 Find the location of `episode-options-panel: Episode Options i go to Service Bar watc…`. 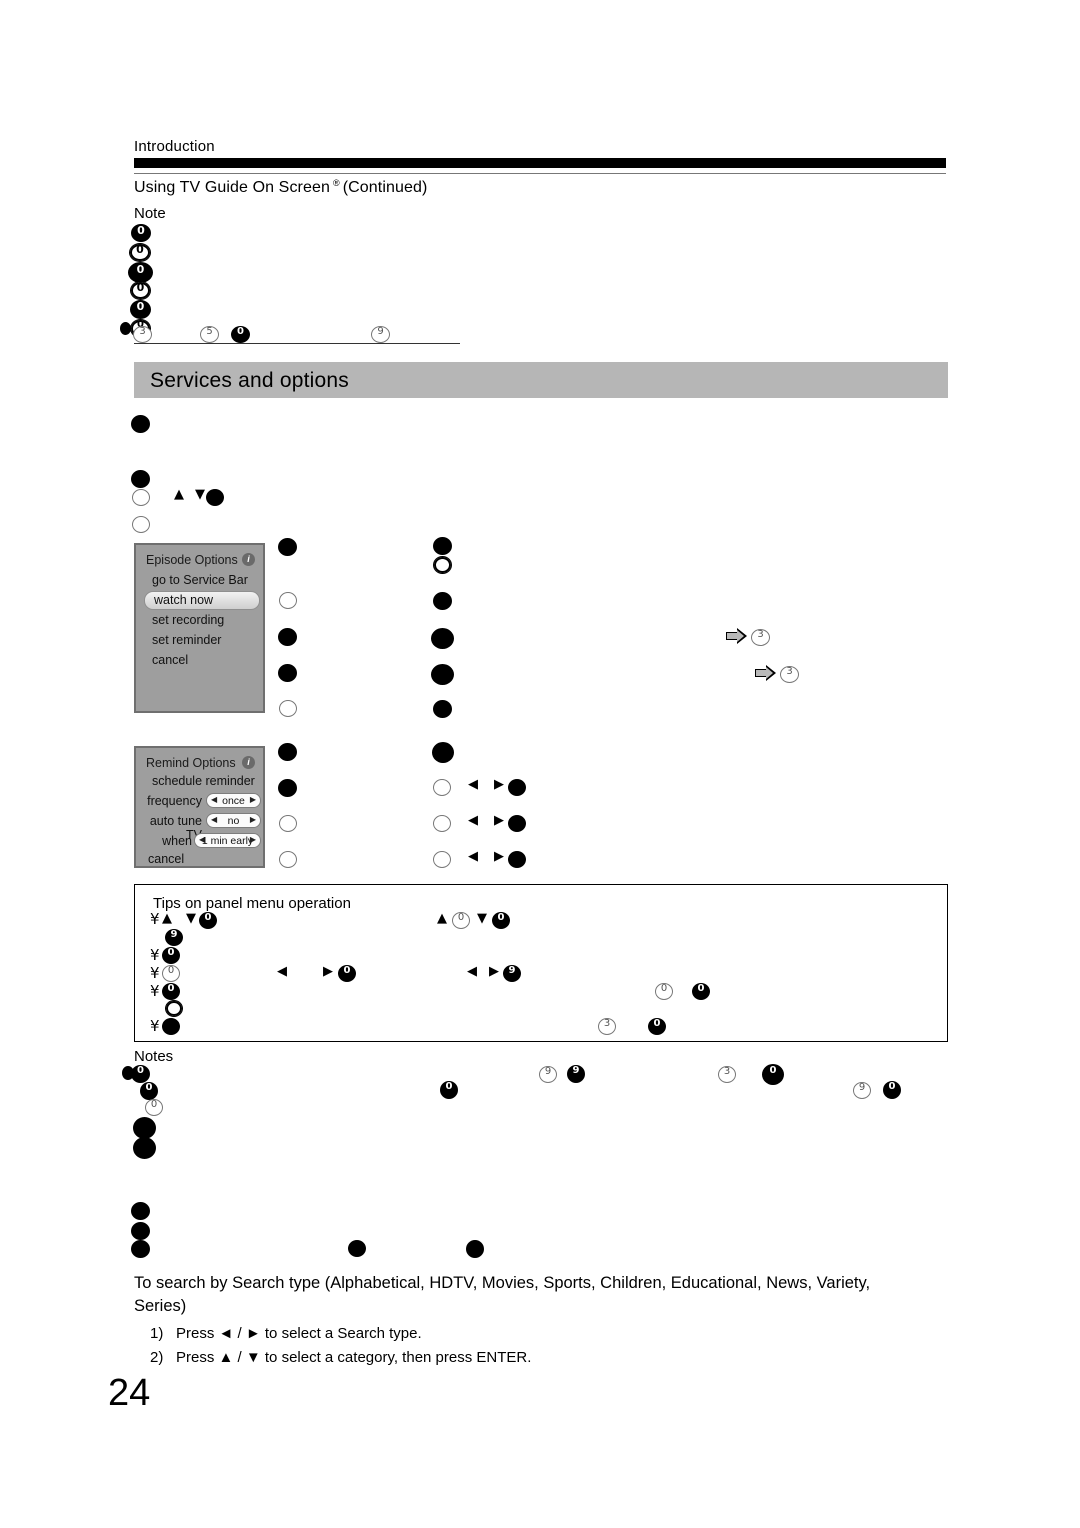

episode-options-panel: Episode Options i go to Service Bar watc… is located at coordinates (199, 628).